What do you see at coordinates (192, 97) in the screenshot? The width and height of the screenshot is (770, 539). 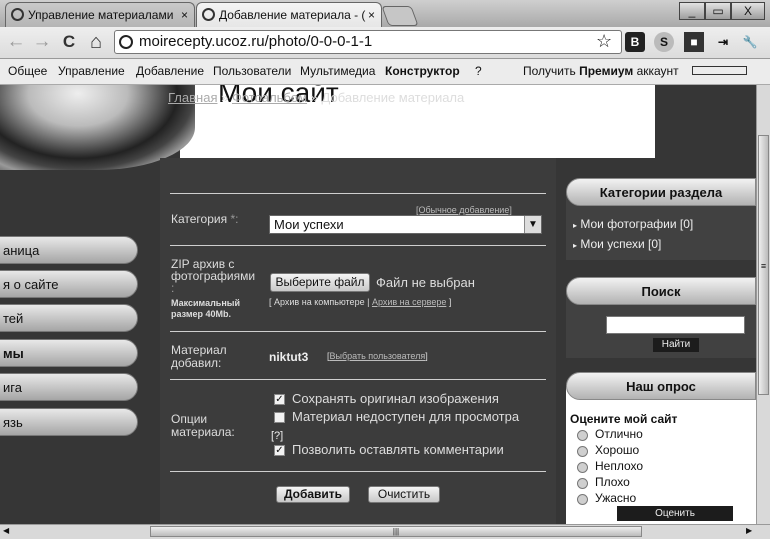 I see `breadcrumb-home-link: Главная` at bounding box center [192, 97].